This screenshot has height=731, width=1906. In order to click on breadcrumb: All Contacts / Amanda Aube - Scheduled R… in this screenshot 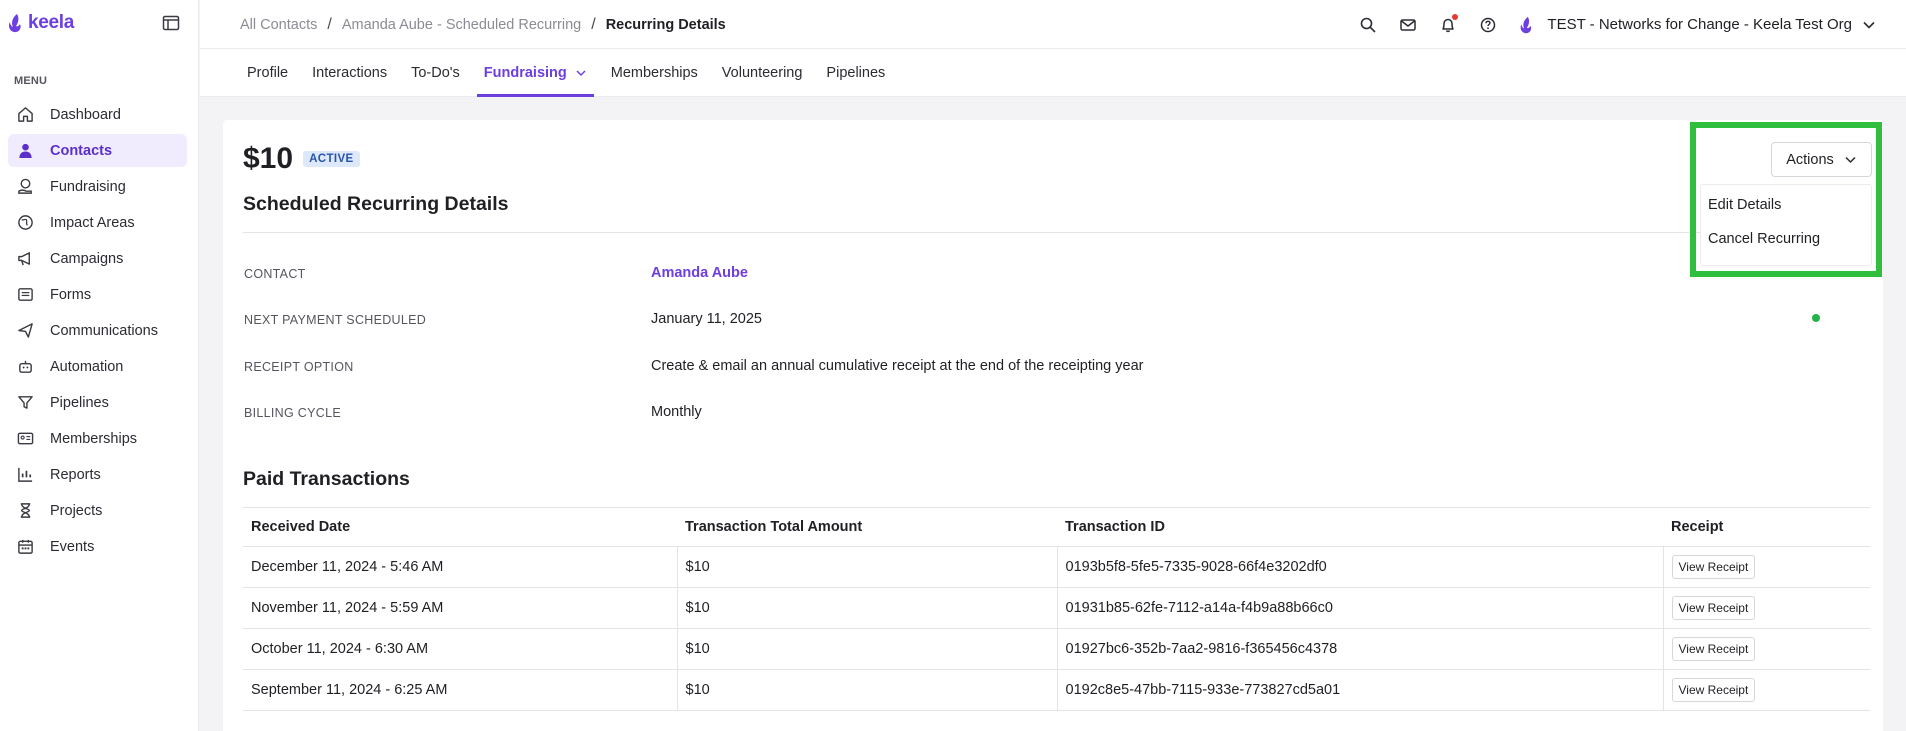, I will do `click(483, 25)`.